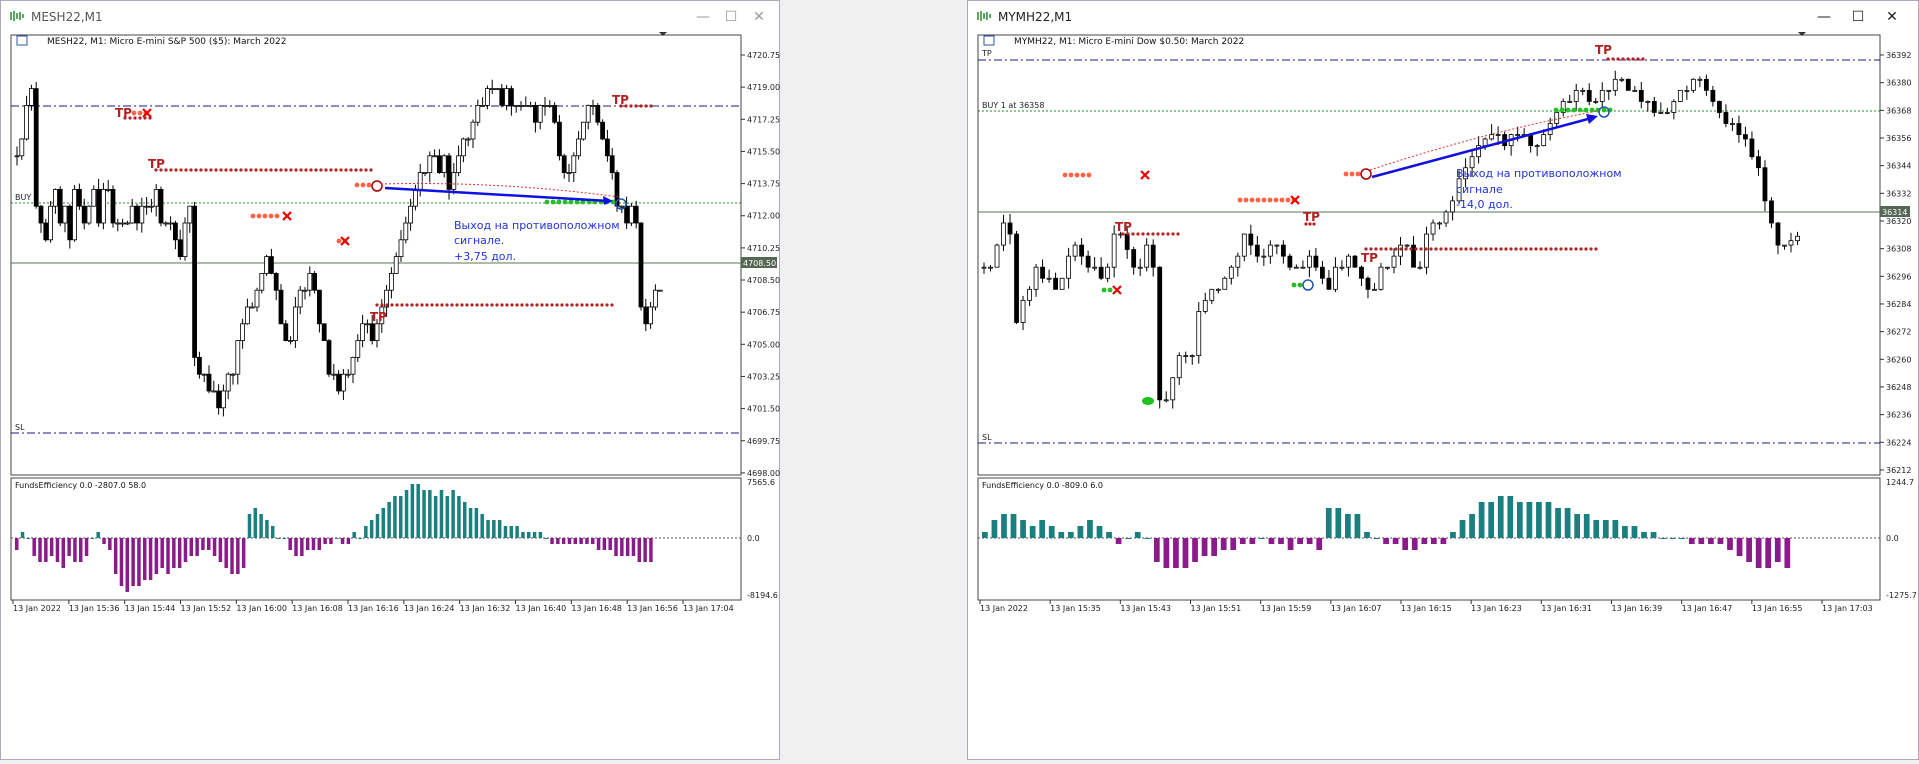  What do you see at coordinates (1004, 608) in the screenshot?
I see `time-label: 13 Jan 2022` at bounding box center [1004, 608].